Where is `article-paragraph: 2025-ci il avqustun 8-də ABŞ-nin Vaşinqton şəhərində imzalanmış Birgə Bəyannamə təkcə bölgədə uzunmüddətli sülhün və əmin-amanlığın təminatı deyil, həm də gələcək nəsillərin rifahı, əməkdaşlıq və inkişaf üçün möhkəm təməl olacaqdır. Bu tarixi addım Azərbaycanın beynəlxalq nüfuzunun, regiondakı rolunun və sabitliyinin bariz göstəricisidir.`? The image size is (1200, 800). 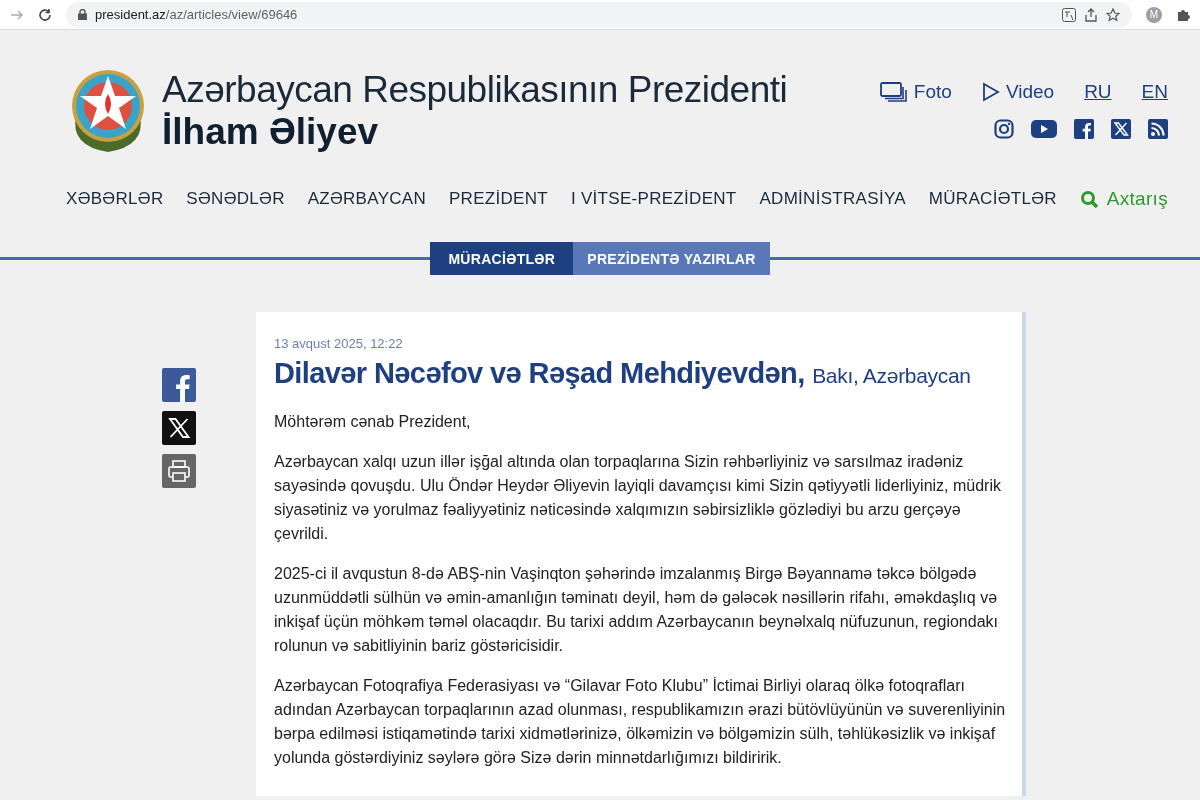
article-paragraph: 2025-ci il avqustun 8-də ABŞ-nin Vaşinqton şəhərində imzalanmış Birgə Bəyannamə təkcə bölgədə uzunmüddətli sülhün və əmin-amanlığın təminatı deyil, həm də gələcək nəsillərin rifahı, əməkdaşlıq və inkişaf üçün möhkəm təməl olacaqdır. Bu tarixi addım Azərbaycanın beynəlxalq nüfuzunun, regiondakı rolunun və sabitliyinin bariz göstəricisidir. is located at coordinates (636, 610).